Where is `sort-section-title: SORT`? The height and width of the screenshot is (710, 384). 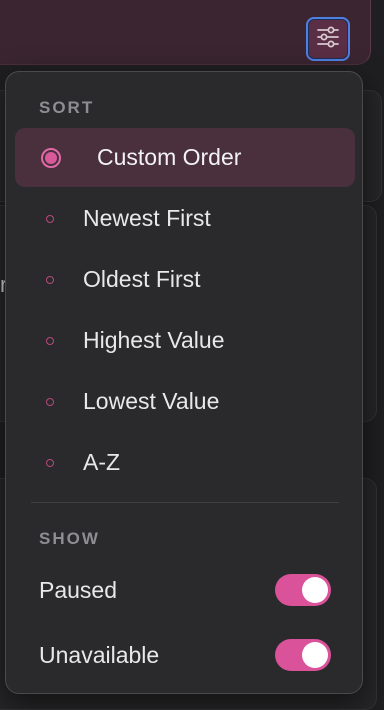
sort-section-title: SORT is located at coordinates (67, 107).